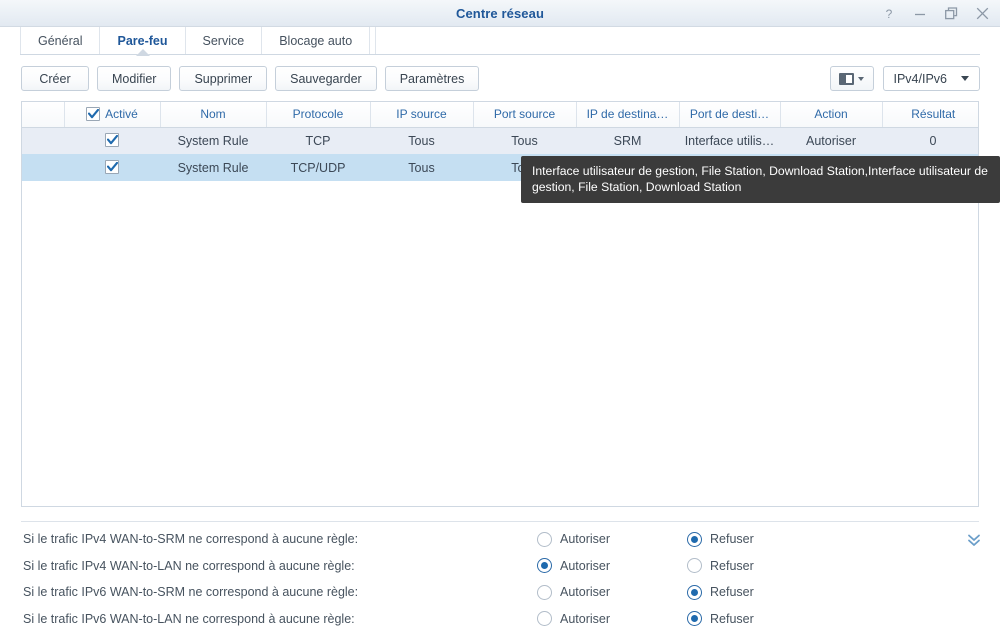  I want to click on row-destination-ip-cell: SRM, so click(627, 140).